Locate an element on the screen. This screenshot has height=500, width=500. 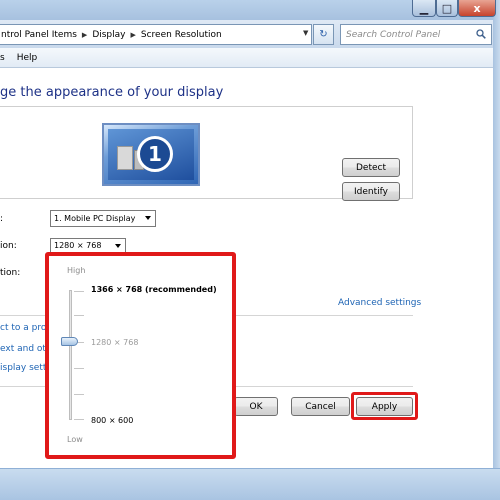
ok-button: OK is located at coordinates (256, 406).